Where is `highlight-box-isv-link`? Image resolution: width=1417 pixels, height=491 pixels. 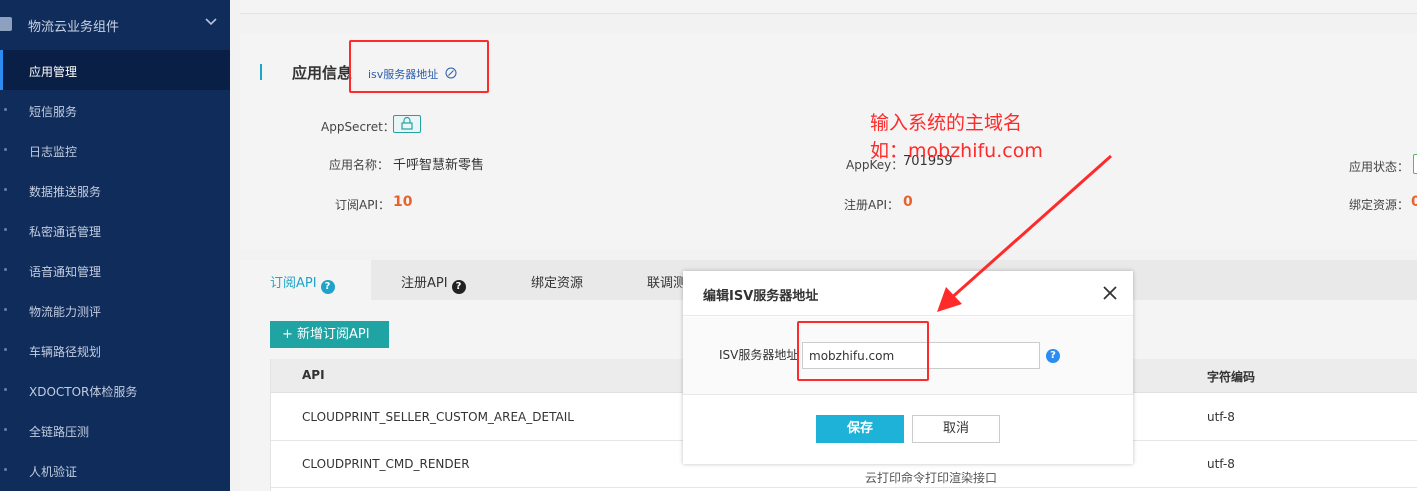
highlight-box-isv-link is located at coordinates (419, 66).